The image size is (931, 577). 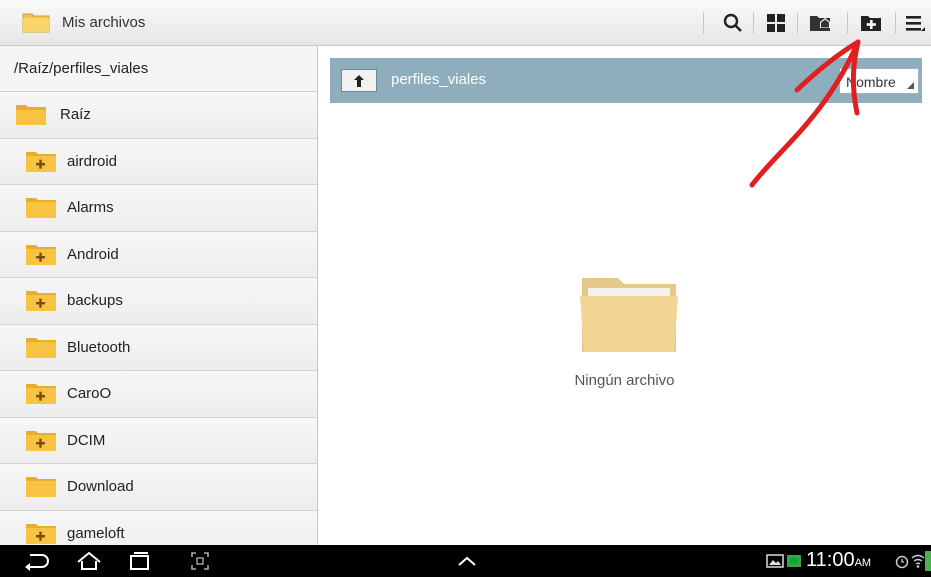 I want to click on current-path: /Raíz/perfiles_viales, so click(x=158, y=69).